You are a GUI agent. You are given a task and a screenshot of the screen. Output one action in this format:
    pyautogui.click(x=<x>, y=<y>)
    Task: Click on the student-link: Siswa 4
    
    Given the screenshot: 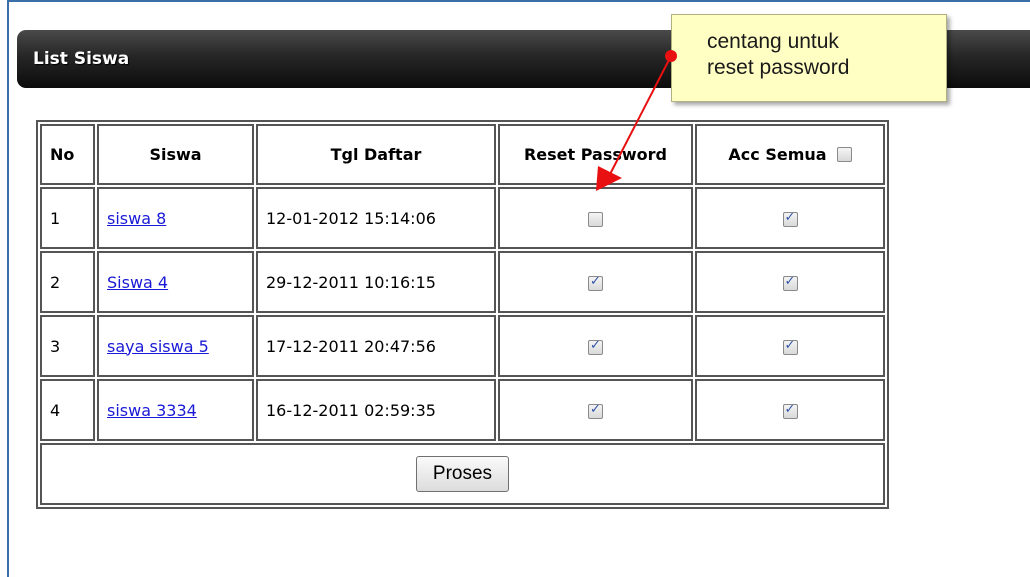 What is the action you would take?
    pyautogui.click(x=137, y=282)
    